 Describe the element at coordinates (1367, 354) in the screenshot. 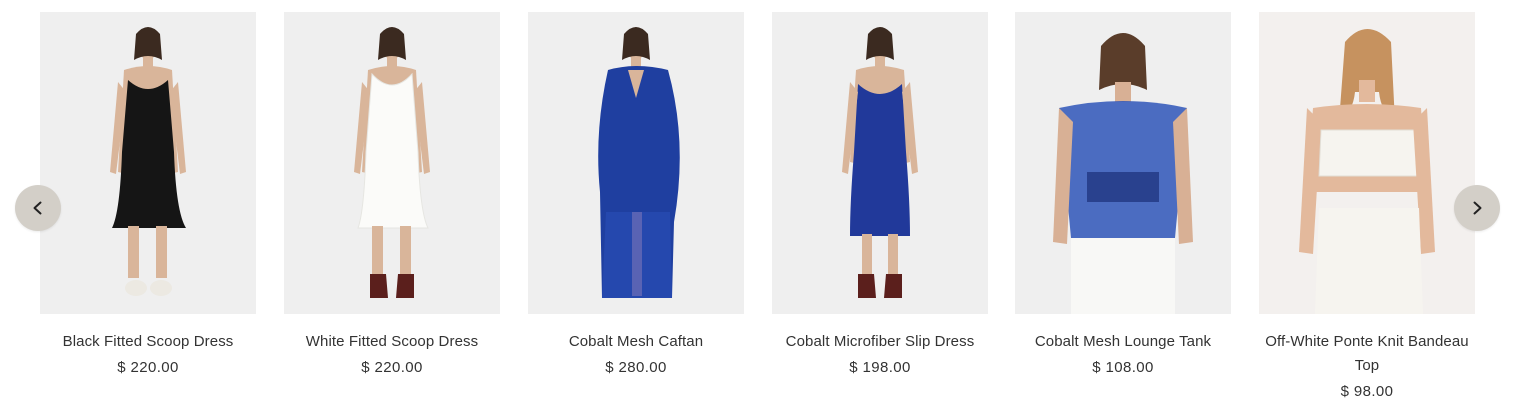

I see `product-title: Off-White Ponte Knit Bandeau Top` at that location.